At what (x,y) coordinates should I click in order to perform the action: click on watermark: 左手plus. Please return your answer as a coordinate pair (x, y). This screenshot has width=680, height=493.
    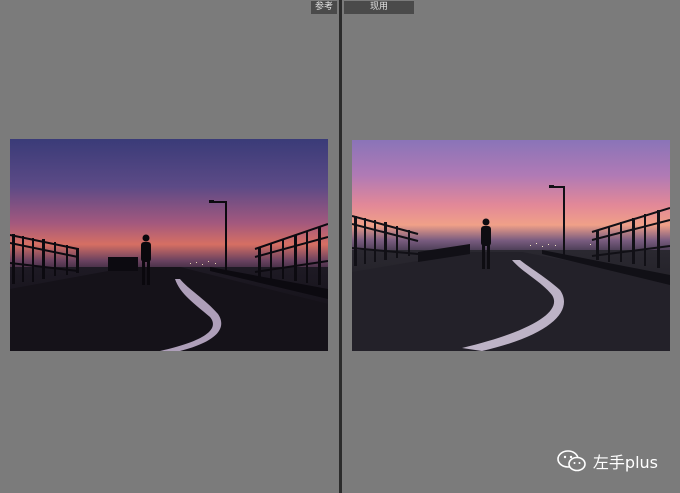
    Looking at the image, I should click on (607, 461).